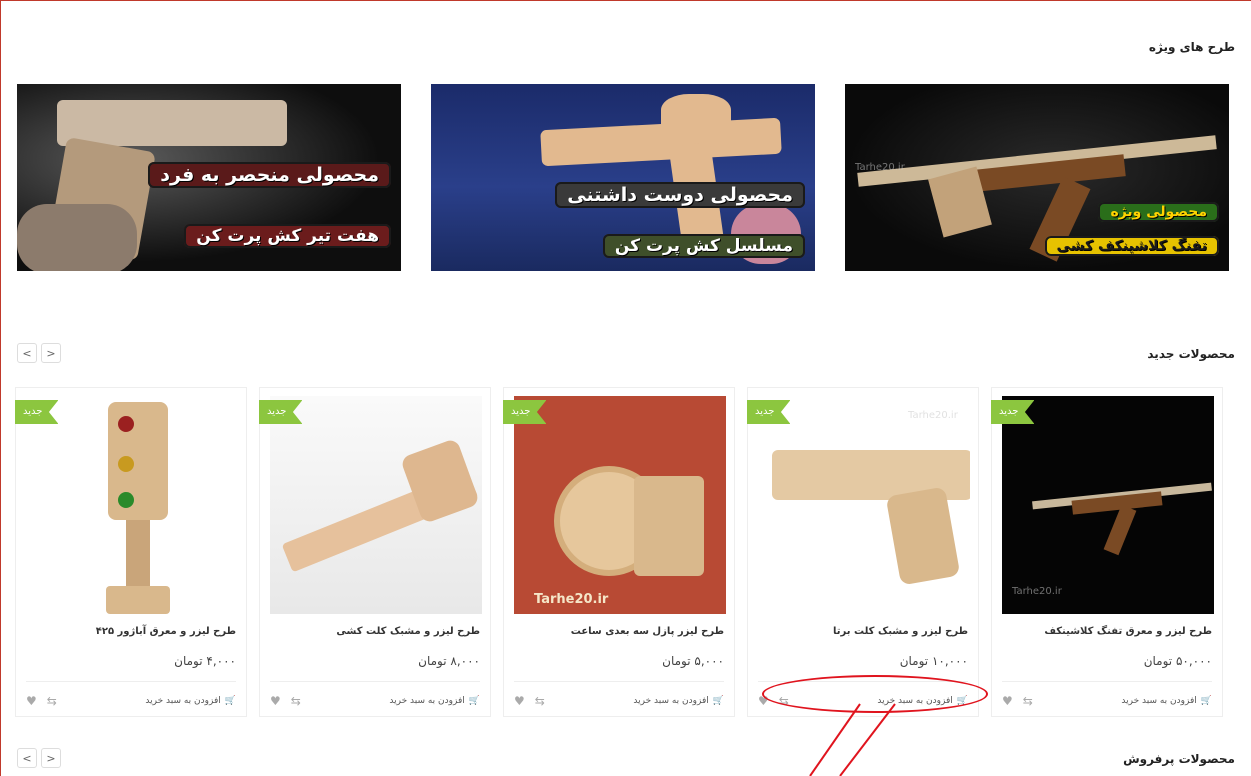  Describe the element at coordinates (623, 177) in the screenshot. I see `banner-smg: محصولی دوست داشتنی مسلسل کش پرت کن` at that location.